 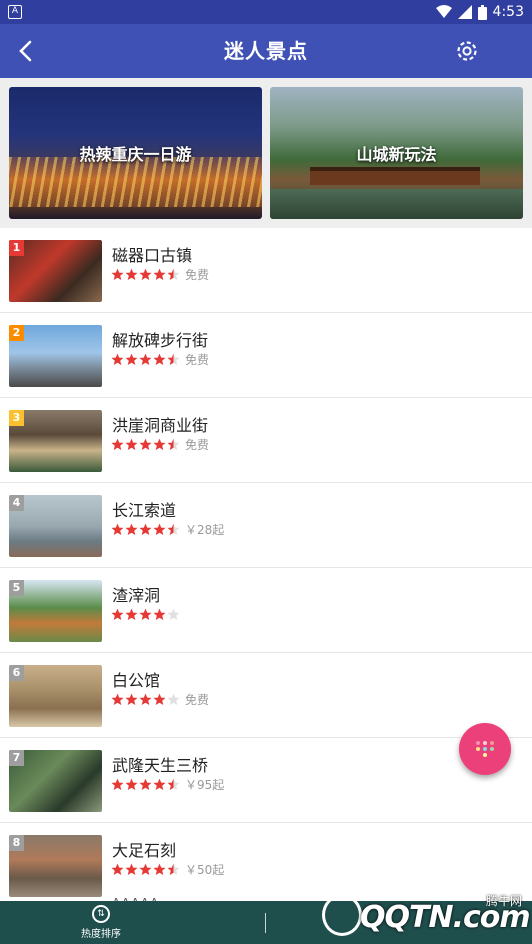 What do you see at coordinates (508, 12) in the screenshot?
I see `status-time: 4:53` at bounding box center [508, 12].